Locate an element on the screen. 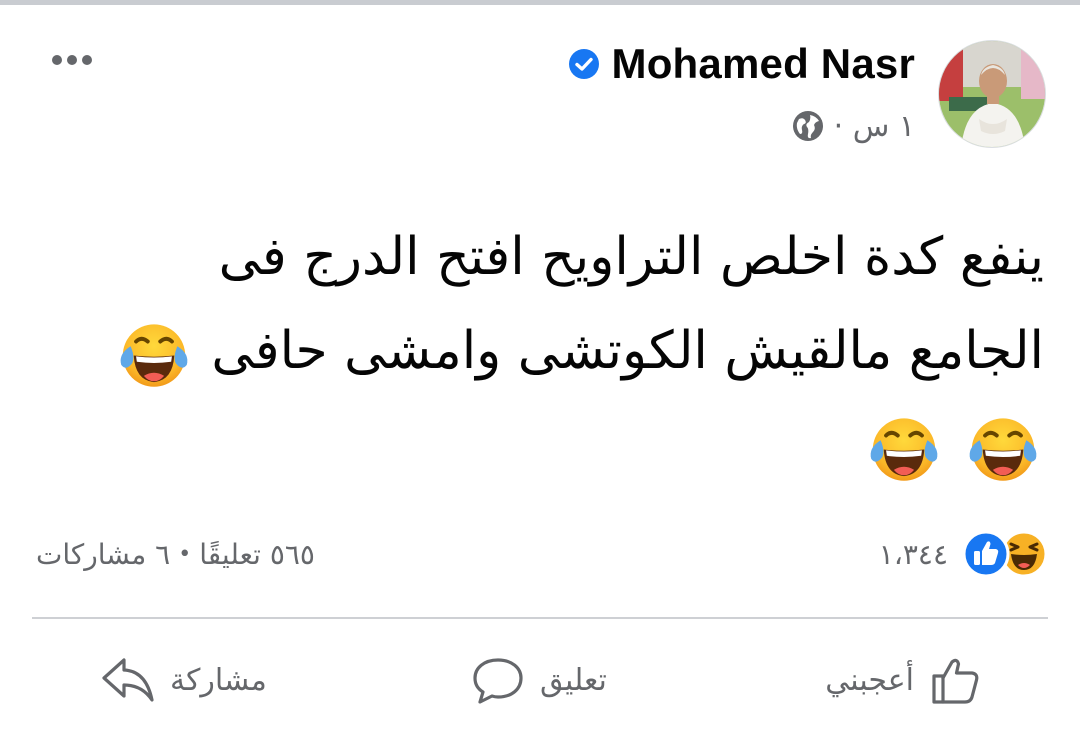  author-avatar is located at coordinates (992, 94).